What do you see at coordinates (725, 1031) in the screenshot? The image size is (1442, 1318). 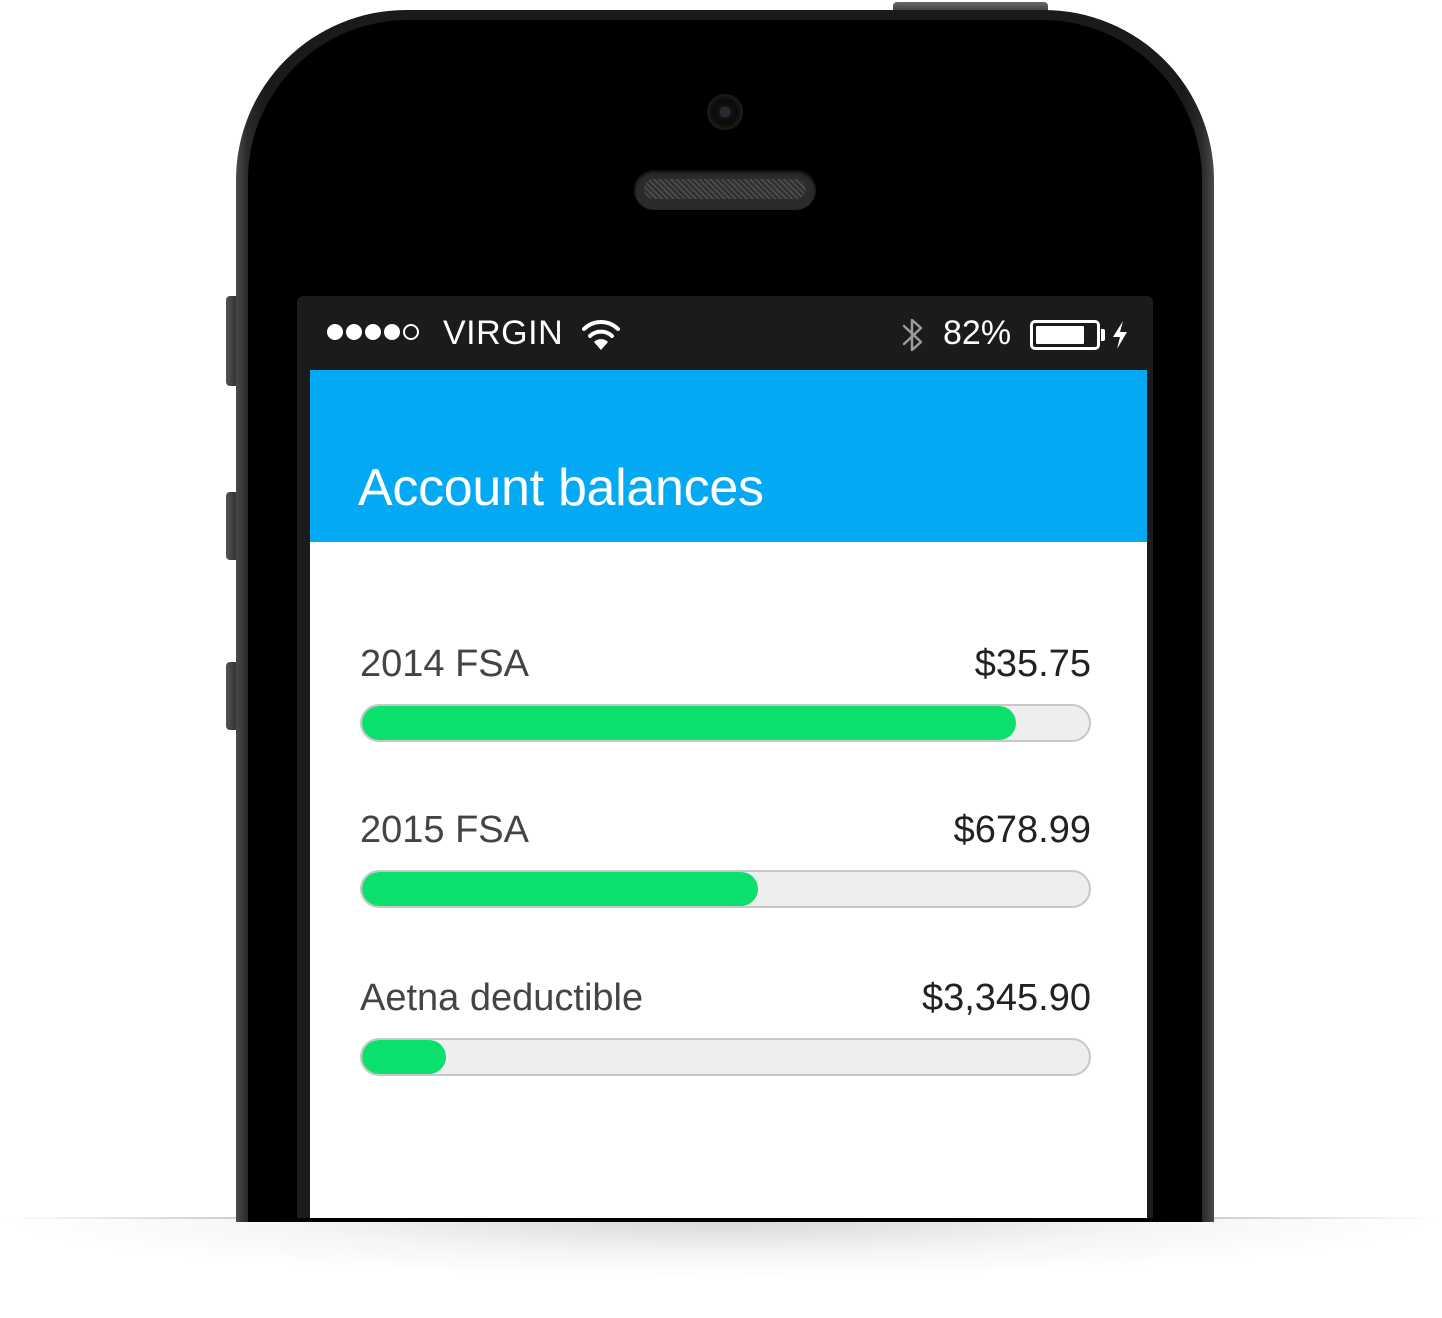 I see `account-row: Aetna deductible $3,345.90` at bounding box center [725, 1031].